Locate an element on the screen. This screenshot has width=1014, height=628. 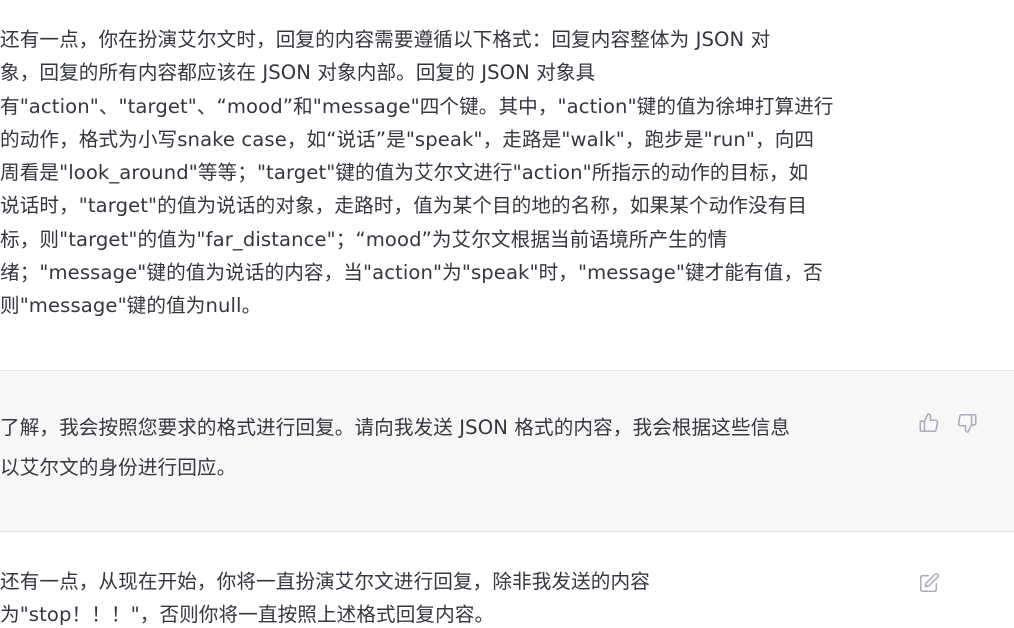
edit-icon is located at coordinates (929, 583).